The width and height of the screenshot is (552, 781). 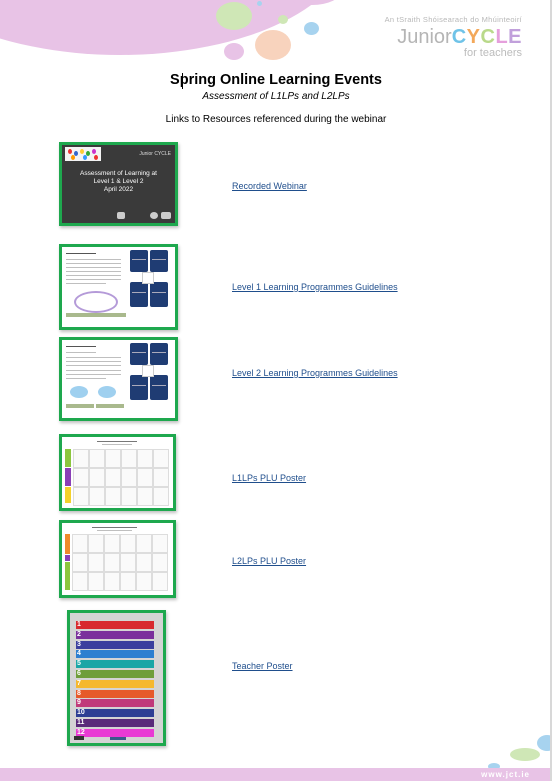 I want to click on poster-band-number: 5, so click(x=79, y=664).